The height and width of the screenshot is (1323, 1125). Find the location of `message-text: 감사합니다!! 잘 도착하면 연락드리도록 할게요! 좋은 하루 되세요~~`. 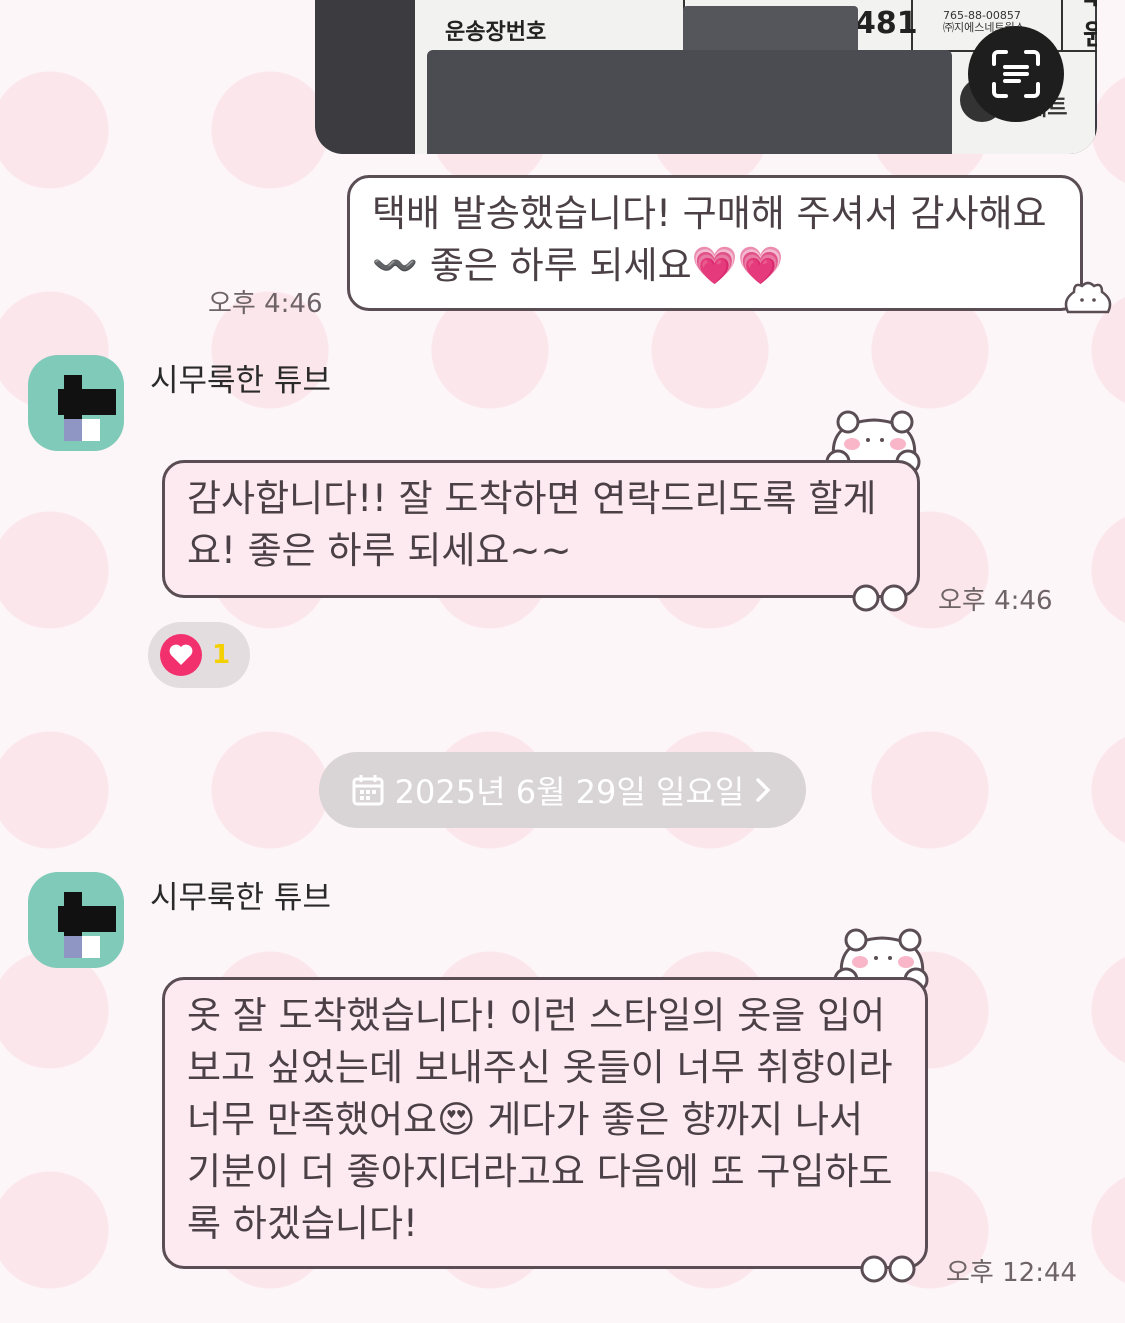

message-text: 감사합니다!! 잘 도착하면 연락드리도록 할게요! 좋은 하루 되세요~~ is located at coordinates (532, 524).